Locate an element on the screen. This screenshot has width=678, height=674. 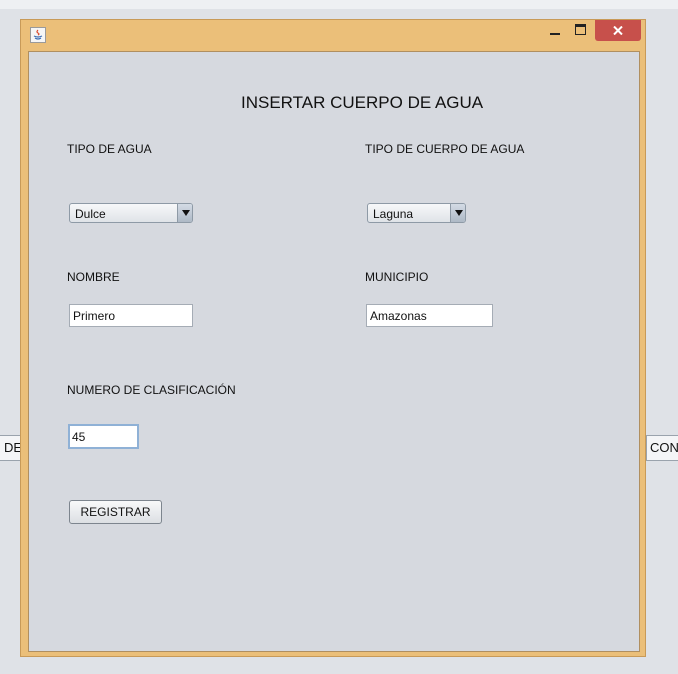
minimize-icon is located at coordinates (556, 30).